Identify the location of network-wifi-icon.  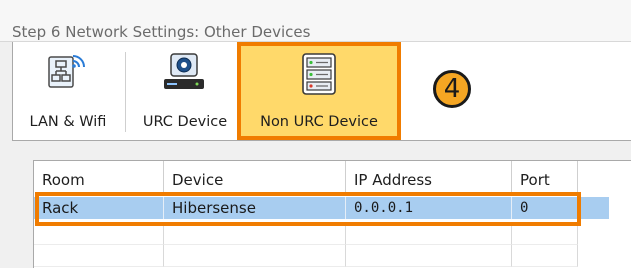
(66, 72).